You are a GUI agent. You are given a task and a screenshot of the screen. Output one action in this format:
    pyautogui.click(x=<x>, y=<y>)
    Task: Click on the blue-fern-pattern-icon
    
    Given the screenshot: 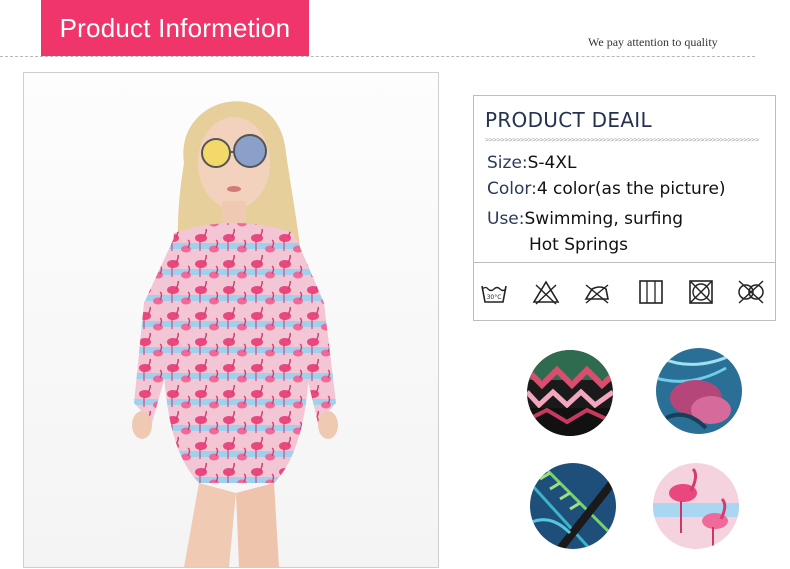 What is the action you would take?
    pyautogui.click(x=573, y=506)
    